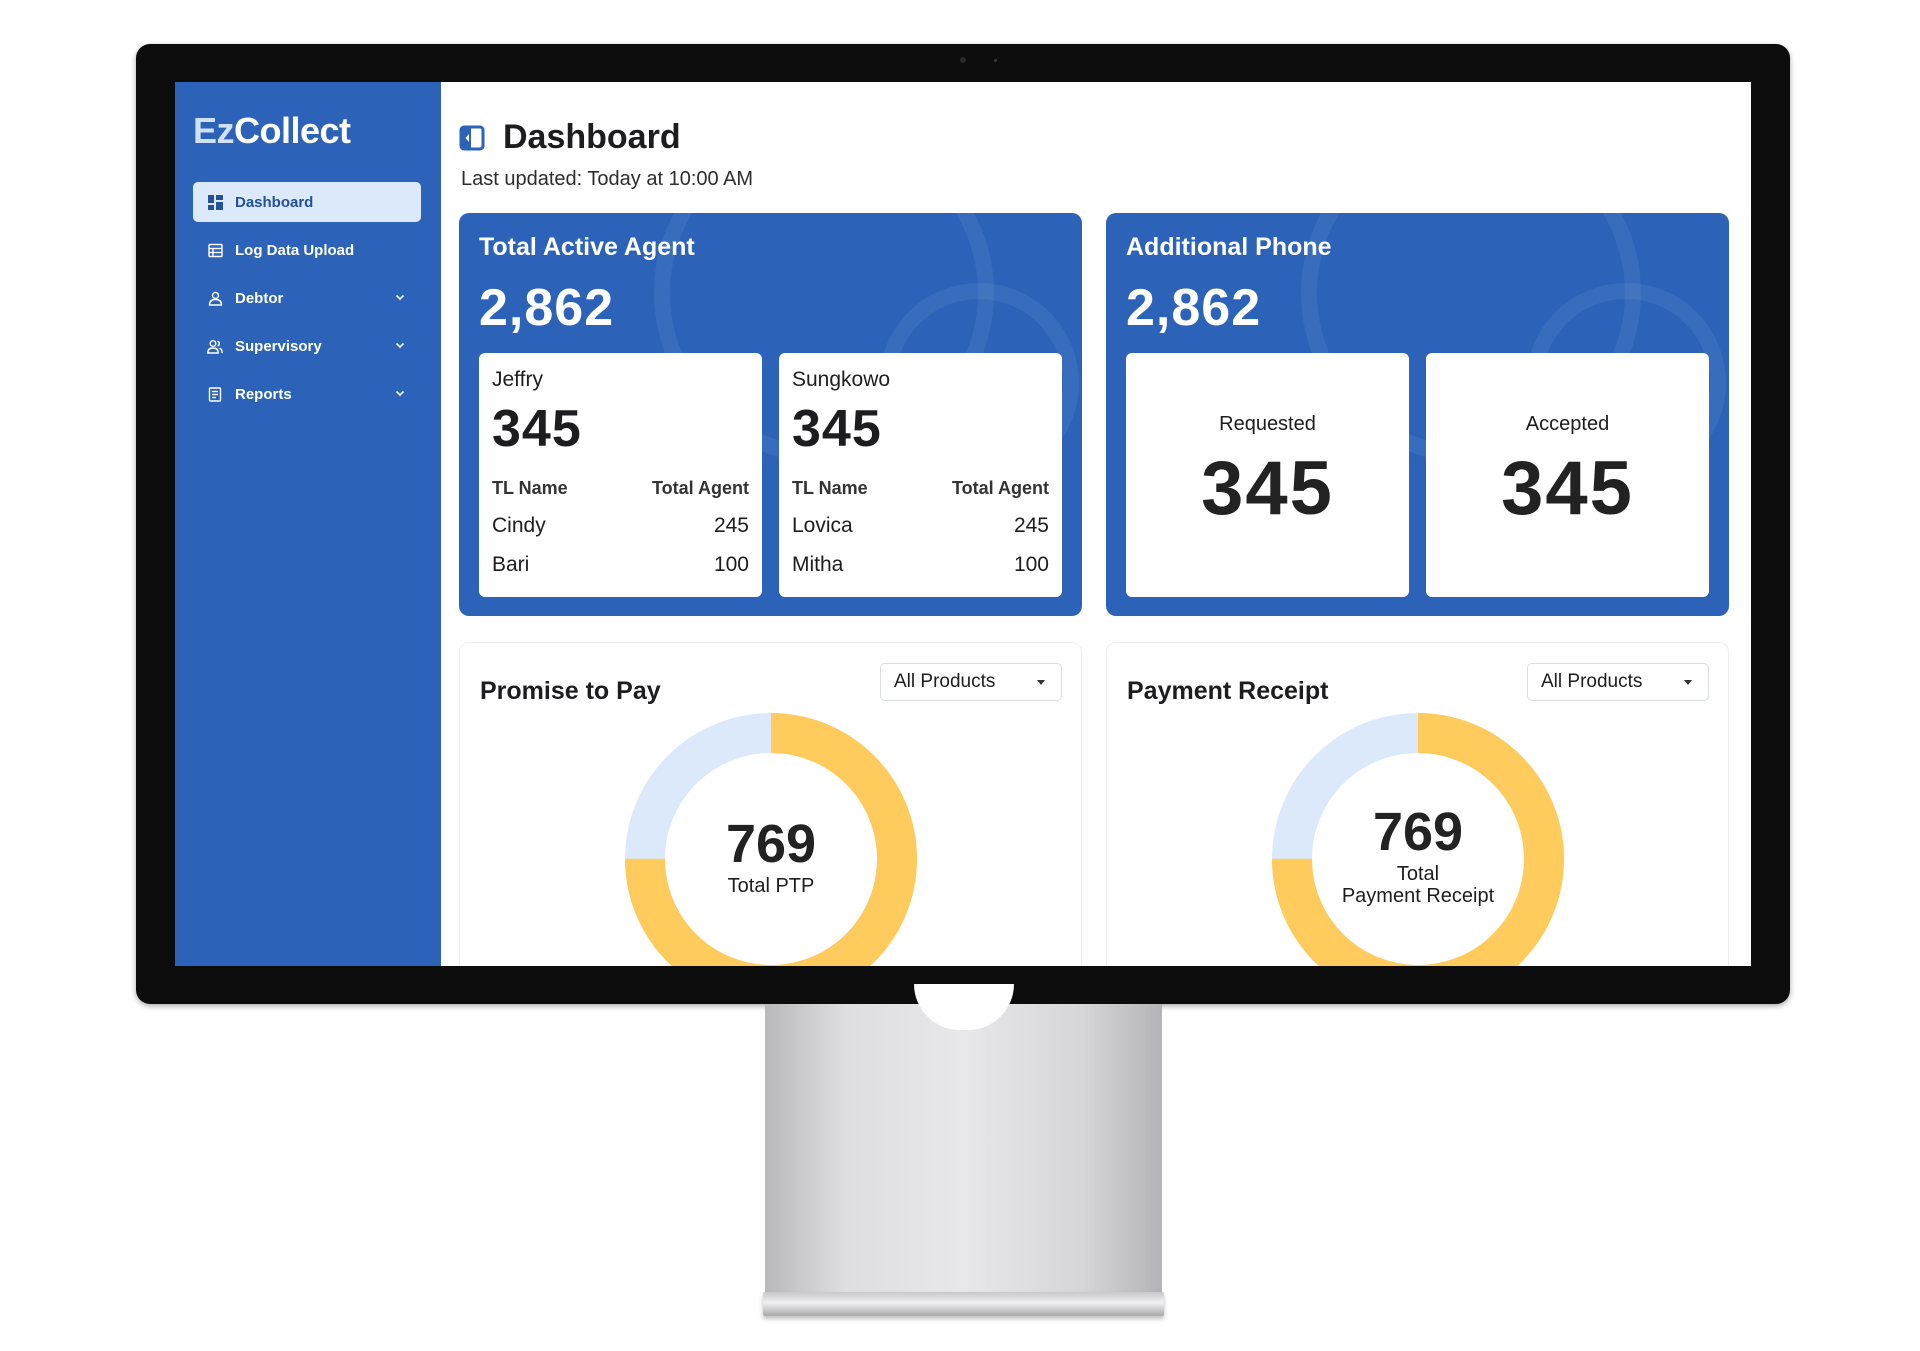 This screenshot has height=1351, width=1920. I want to click on report-icon, so click(215, 394).